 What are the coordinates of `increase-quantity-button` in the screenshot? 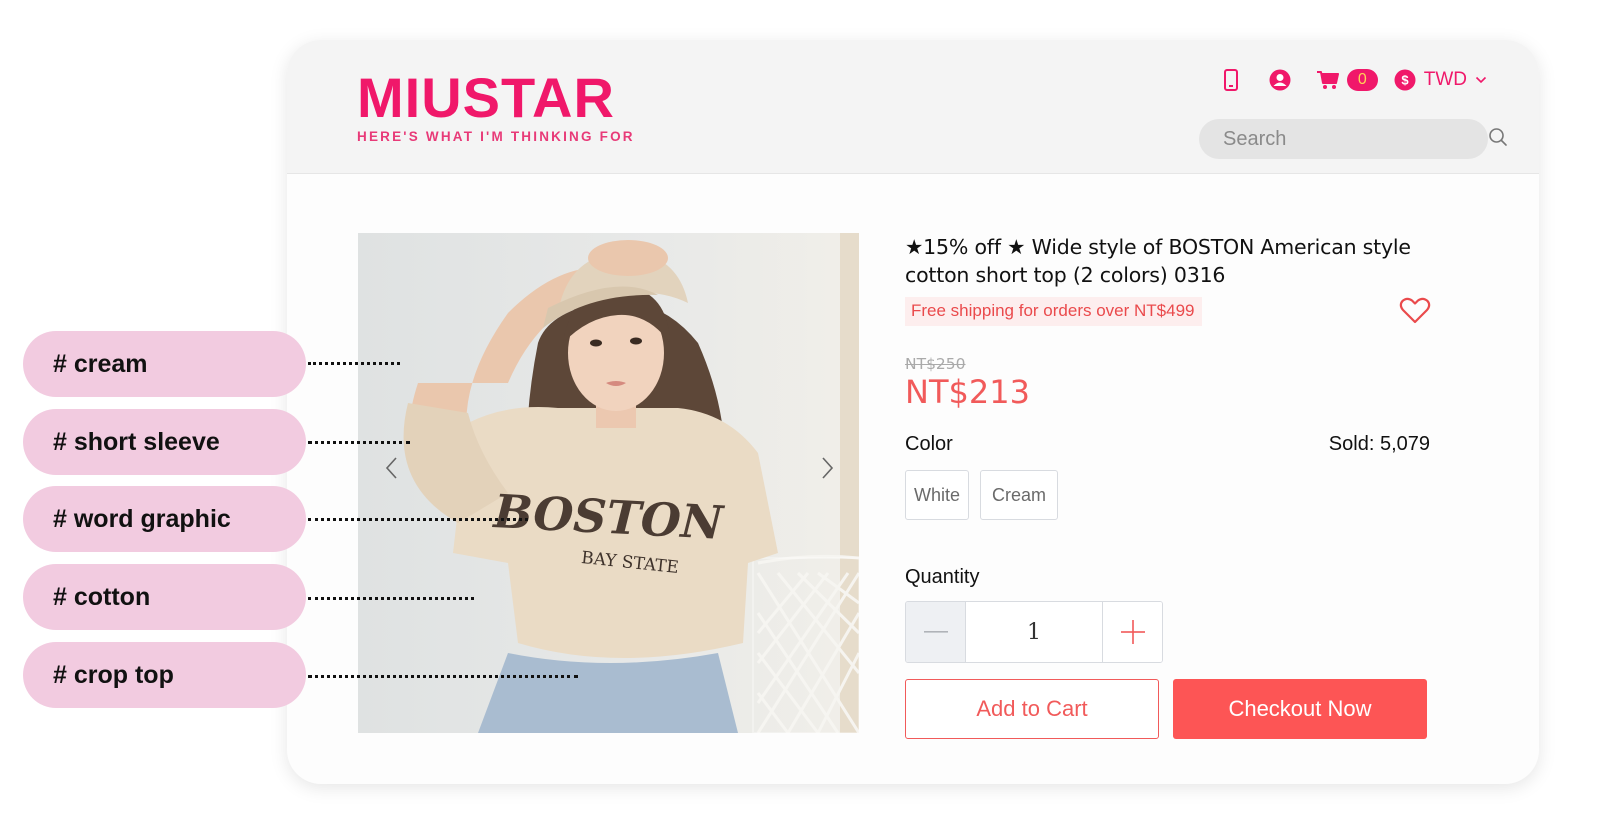 It's located at (1132, 632).